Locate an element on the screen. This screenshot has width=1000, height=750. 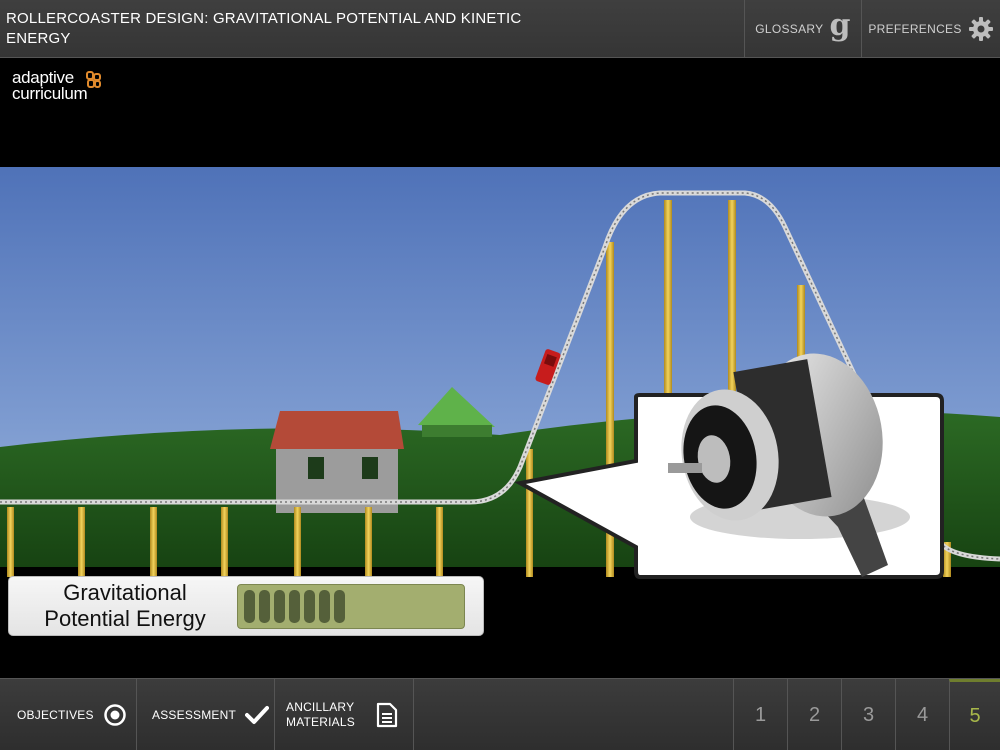
adaptive-curriculum-logo: adaptive curriculum is located at coordinates (50, 86).